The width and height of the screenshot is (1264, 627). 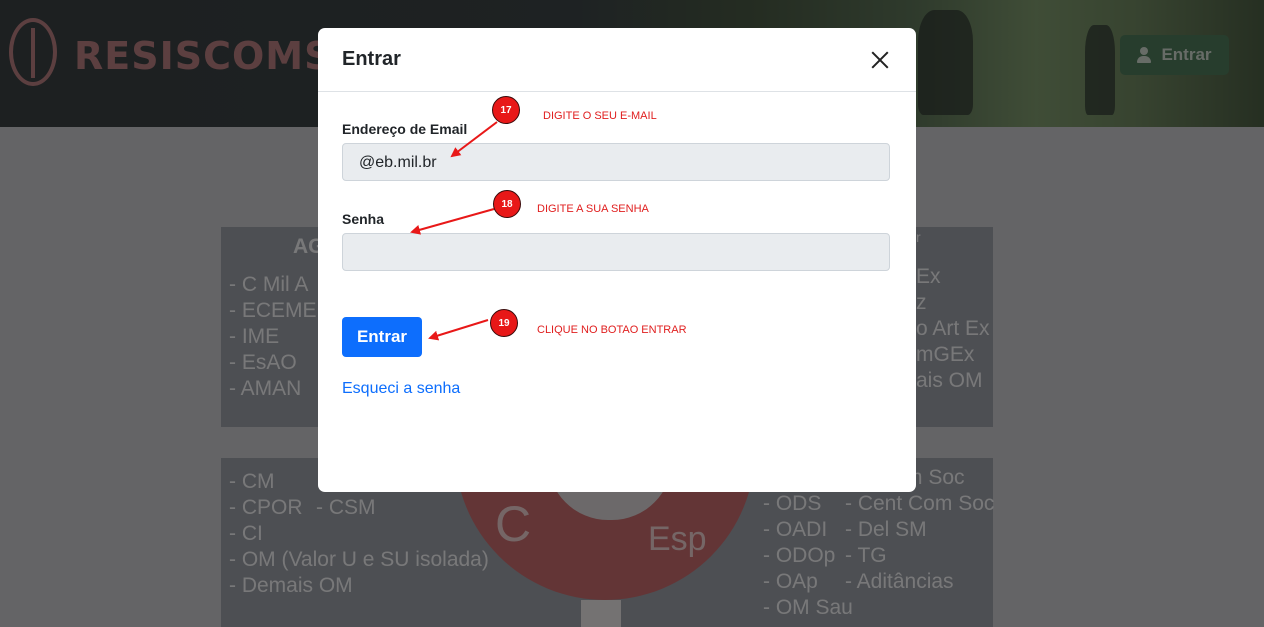 What do you see at coordinates (506, 110) in the screenshot?
I see `annotation-badge-17: 17` at bounding box center [506, 110].